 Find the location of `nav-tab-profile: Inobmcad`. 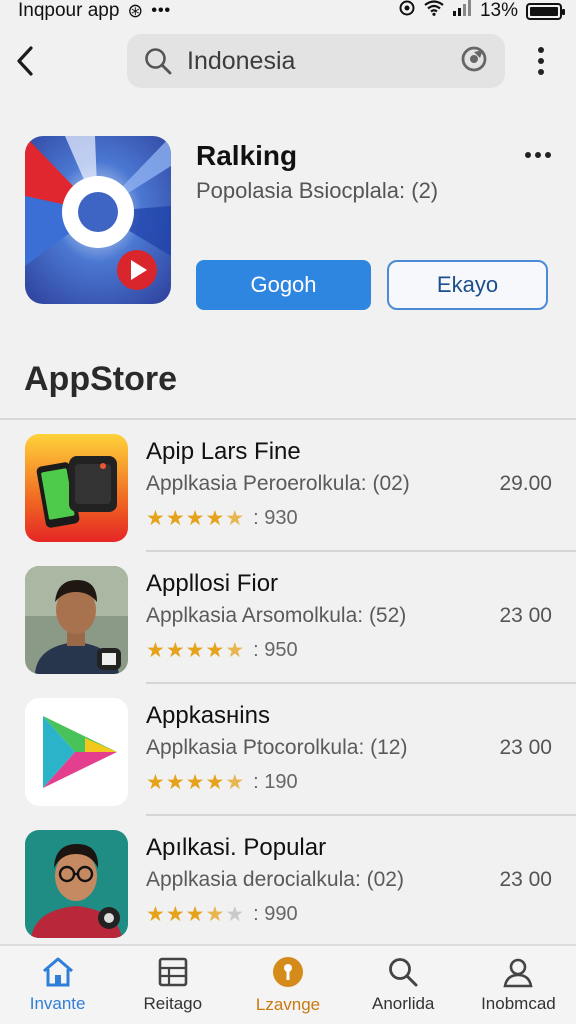

nav-tab-profile: Inobmcad is located at coordinates (518, 985).